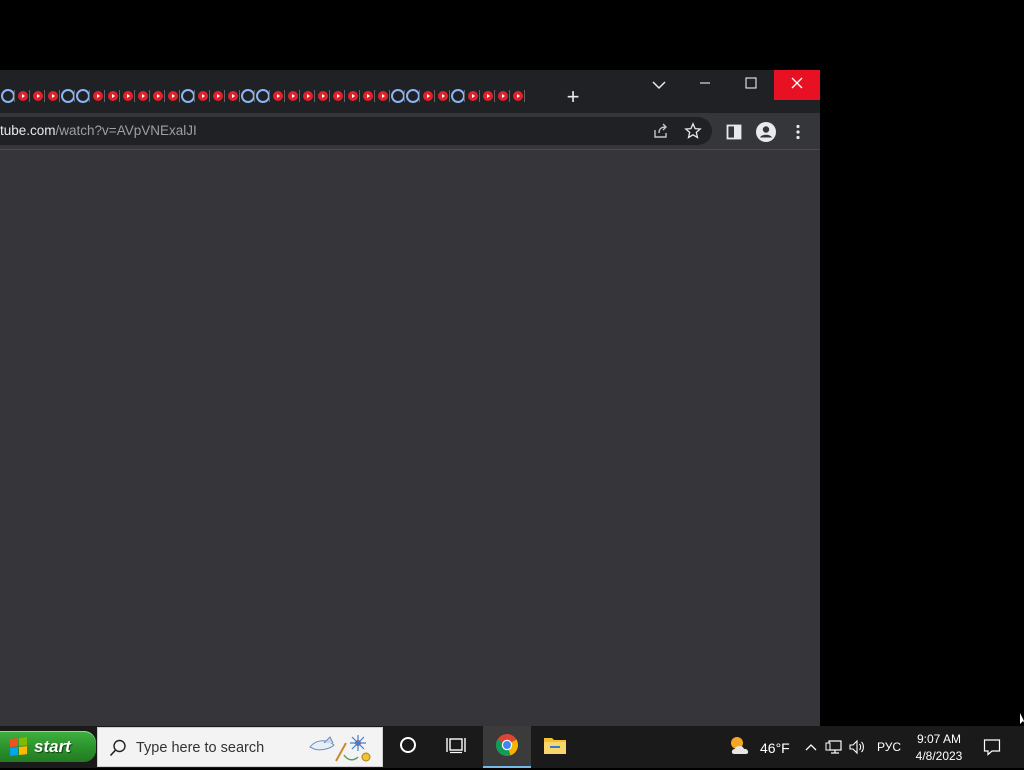  Describe the element at coordinates (524, 96) in the screenshot. I see `tab-separator` at that location.